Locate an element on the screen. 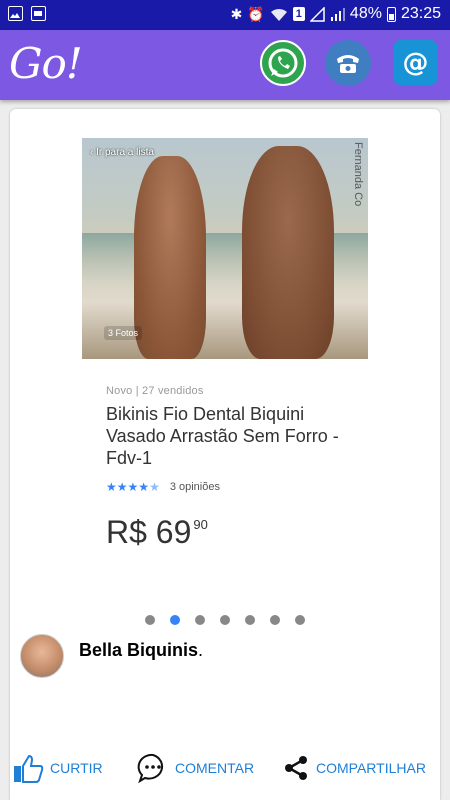  photo-count: 3 Fotos is located at coordinates (123, 333).